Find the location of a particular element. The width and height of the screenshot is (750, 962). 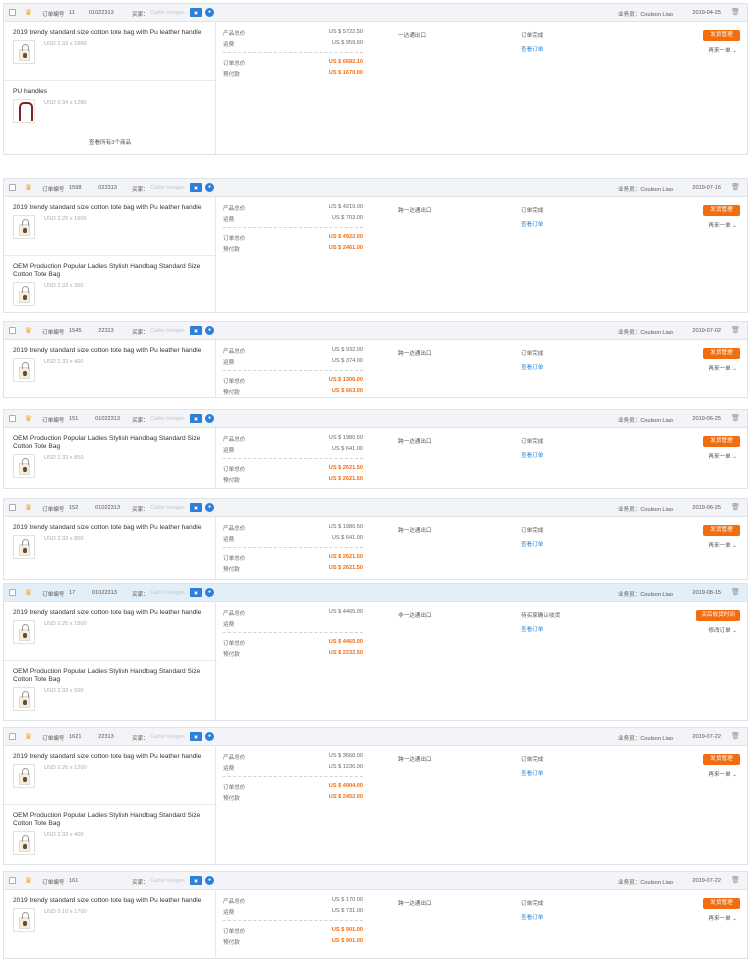

bag-image-icon is located at coordinates (24, 843).